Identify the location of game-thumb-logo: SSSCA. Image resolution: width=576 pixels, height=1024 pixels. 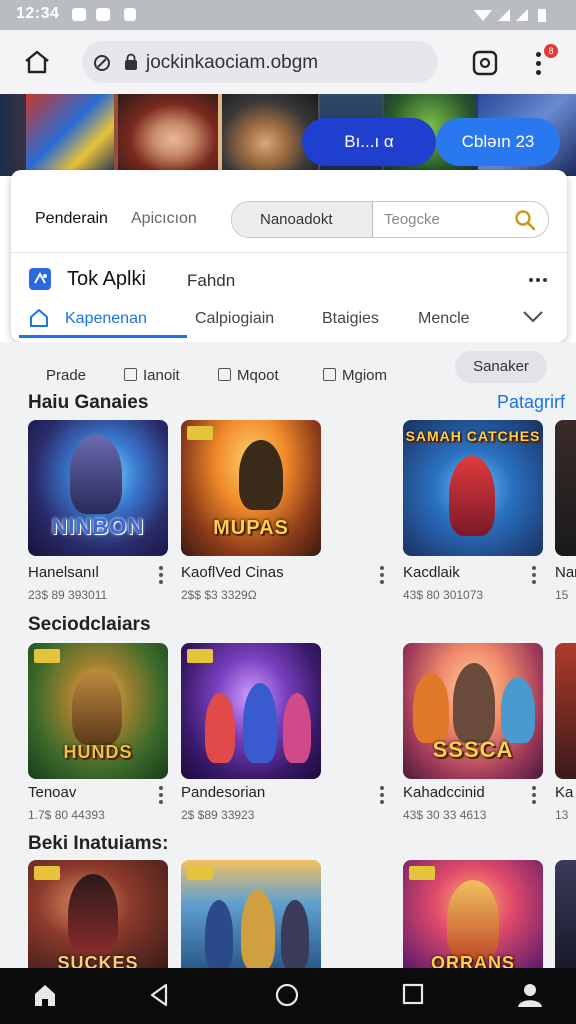
(473, 749).